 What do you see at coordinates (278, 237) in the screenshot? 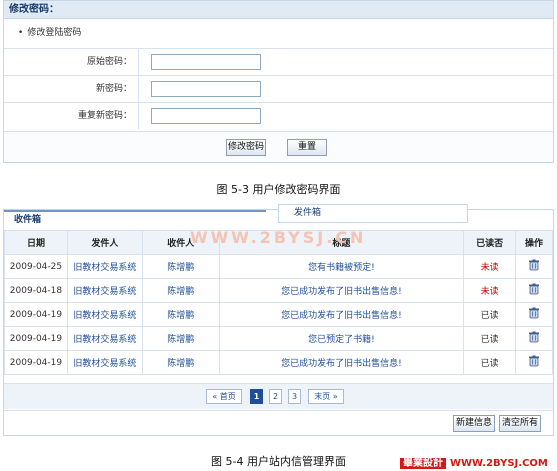
I see `watermark-text: WWW.2BYSJ.CN` at bounding box center [278, 237].